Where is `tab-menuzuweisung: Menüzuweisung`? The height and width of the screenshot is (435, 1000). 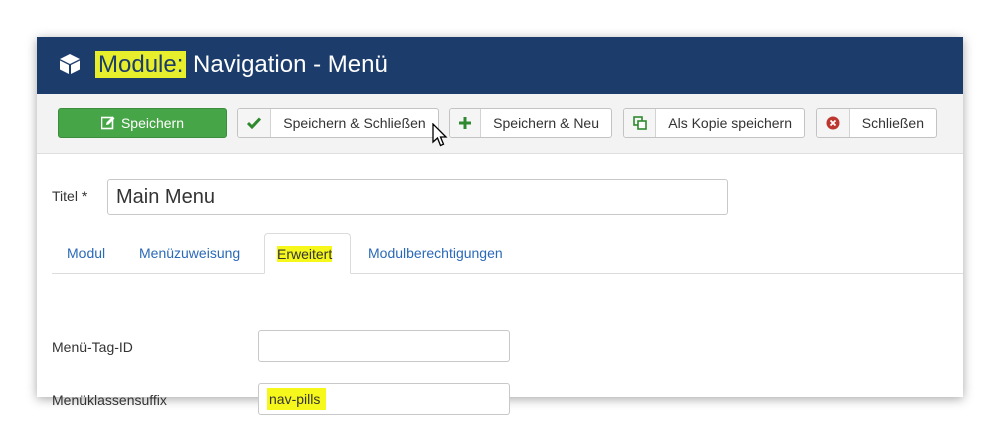 tab-menuzuweisung: Menüzuweisung is located at coordinates (189, 253).